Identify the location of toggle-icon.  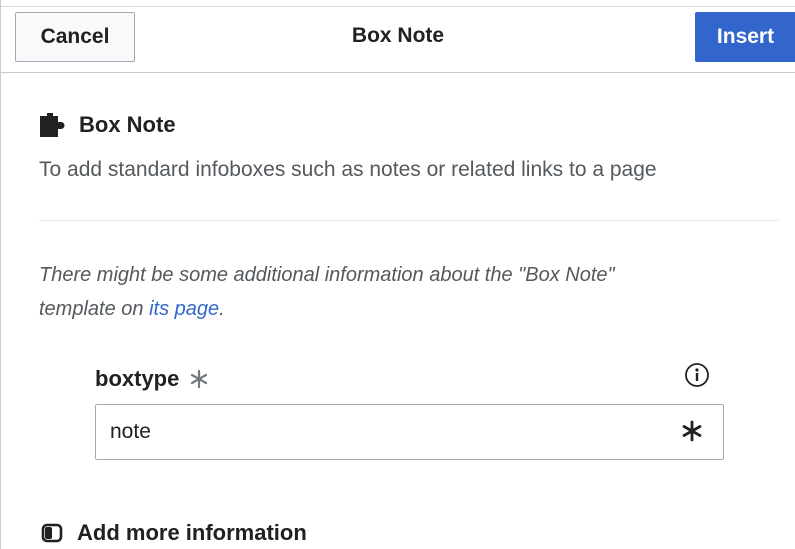
(52, 533).